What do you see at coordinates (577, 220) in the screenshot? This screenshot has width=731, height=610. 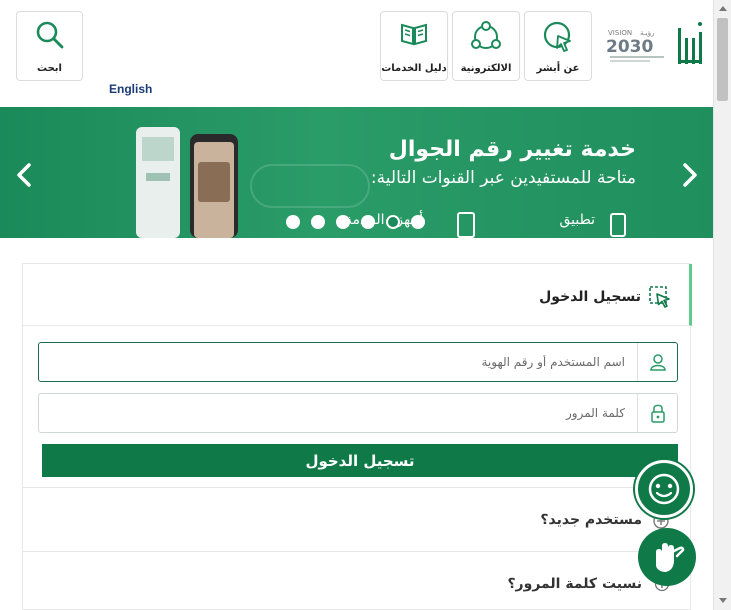 I see `banner-channel-app: تطبيق` at bounding box center [577, 220].